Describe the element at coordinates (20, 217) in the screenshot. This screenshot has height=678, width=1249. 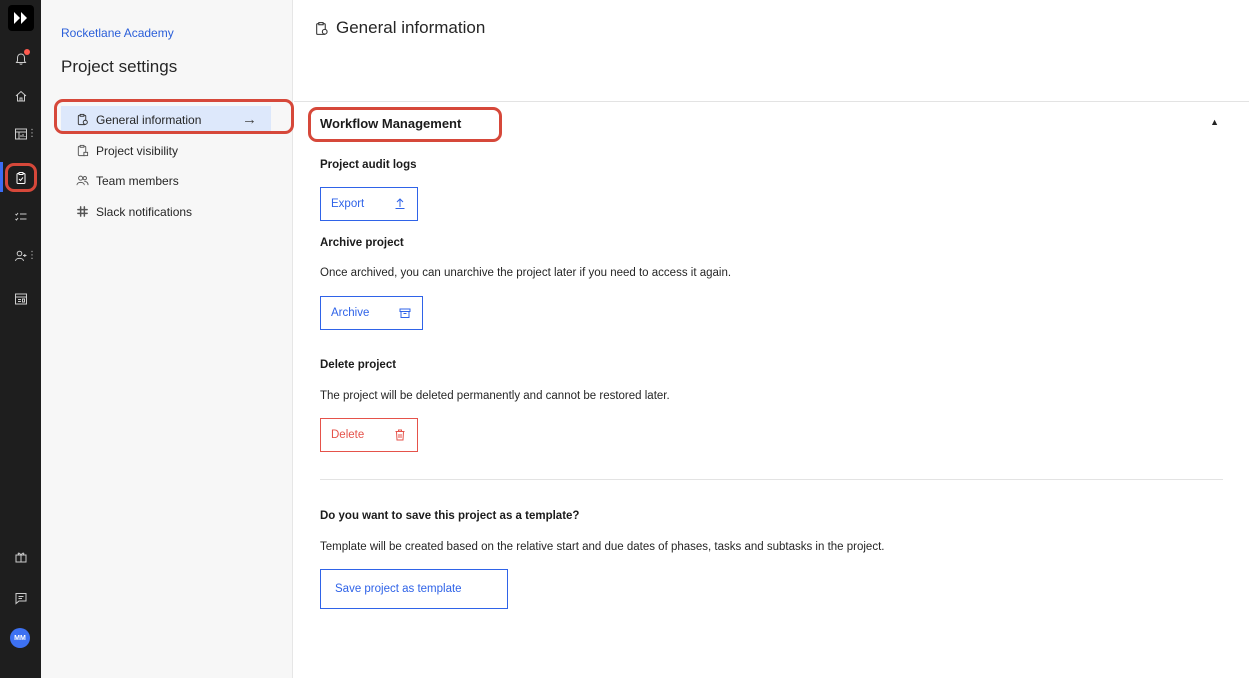
I see `tasks-icon` at that location.